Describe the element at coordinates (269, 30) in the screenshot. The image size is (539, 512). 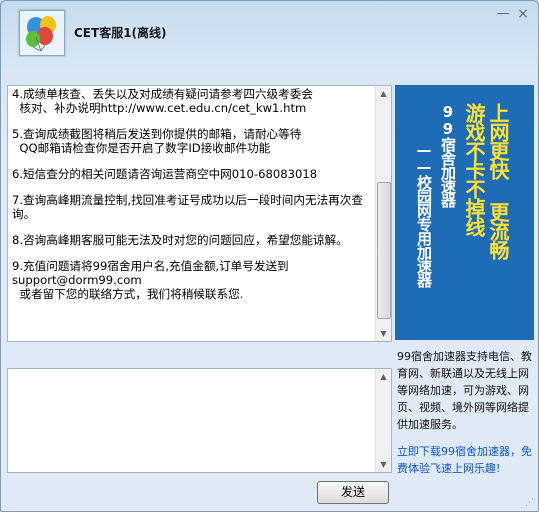
I see `title-bar: CET客服1(离线) — ×` at that location.